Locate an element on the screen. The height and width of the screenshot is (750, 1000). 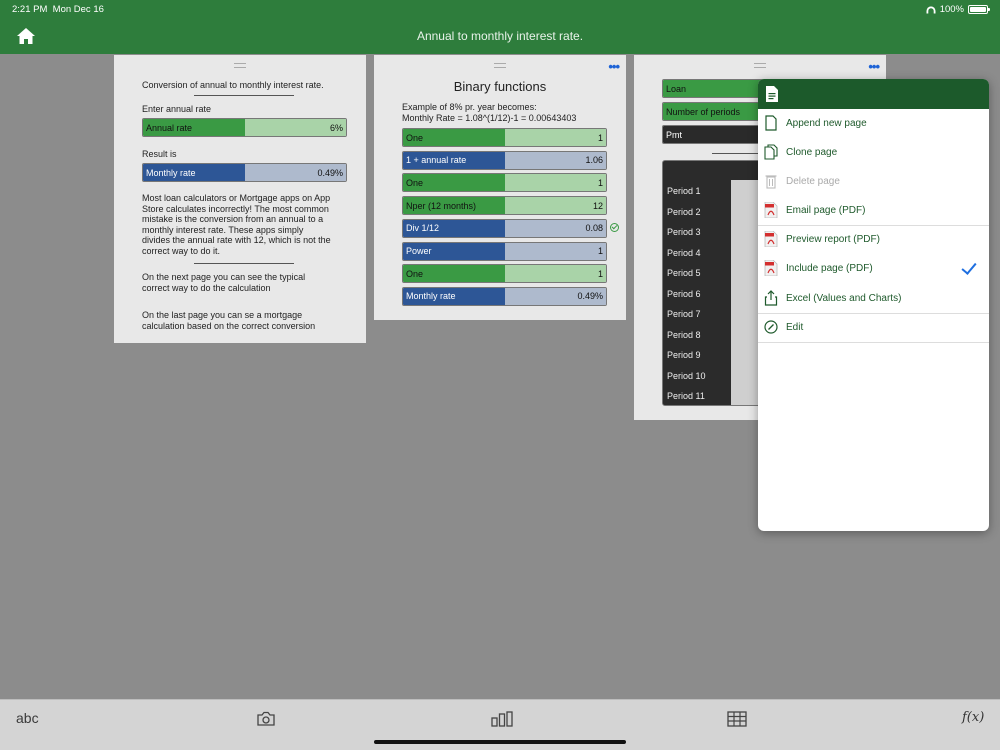
period-row-label: Period 8 is located at coordinates (684, 334).